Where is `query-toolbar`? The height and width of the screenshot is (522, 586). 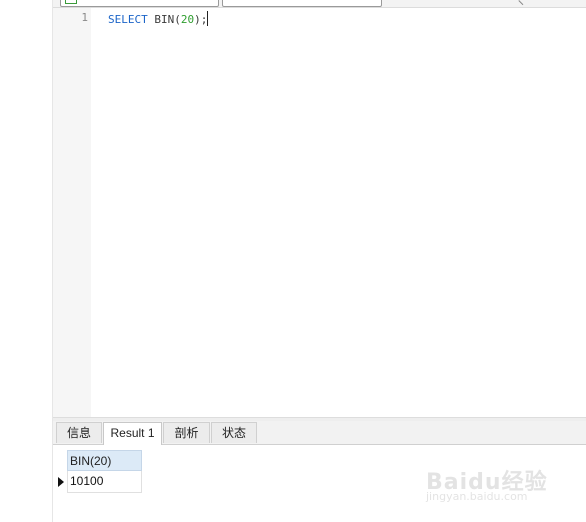 query-toolbar is located at coordinates (319, 4).